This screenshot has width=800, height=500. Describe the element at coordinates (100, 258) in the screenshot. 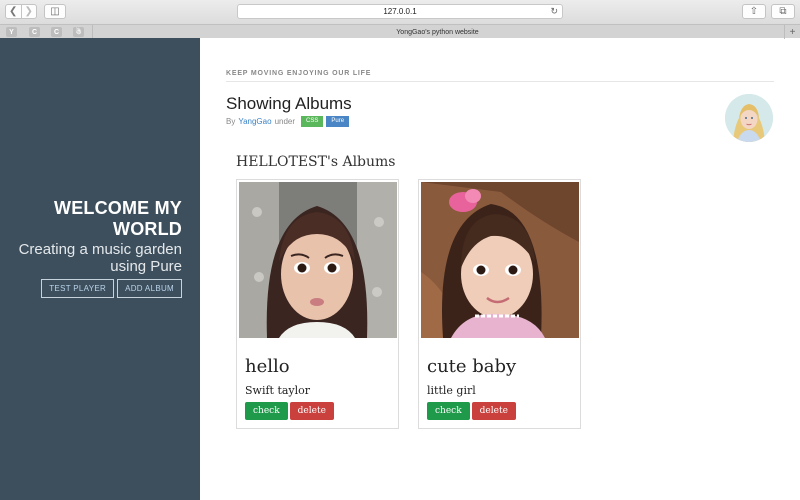

I see `brand-tagline: Creating a music garden using Pure` at that location.